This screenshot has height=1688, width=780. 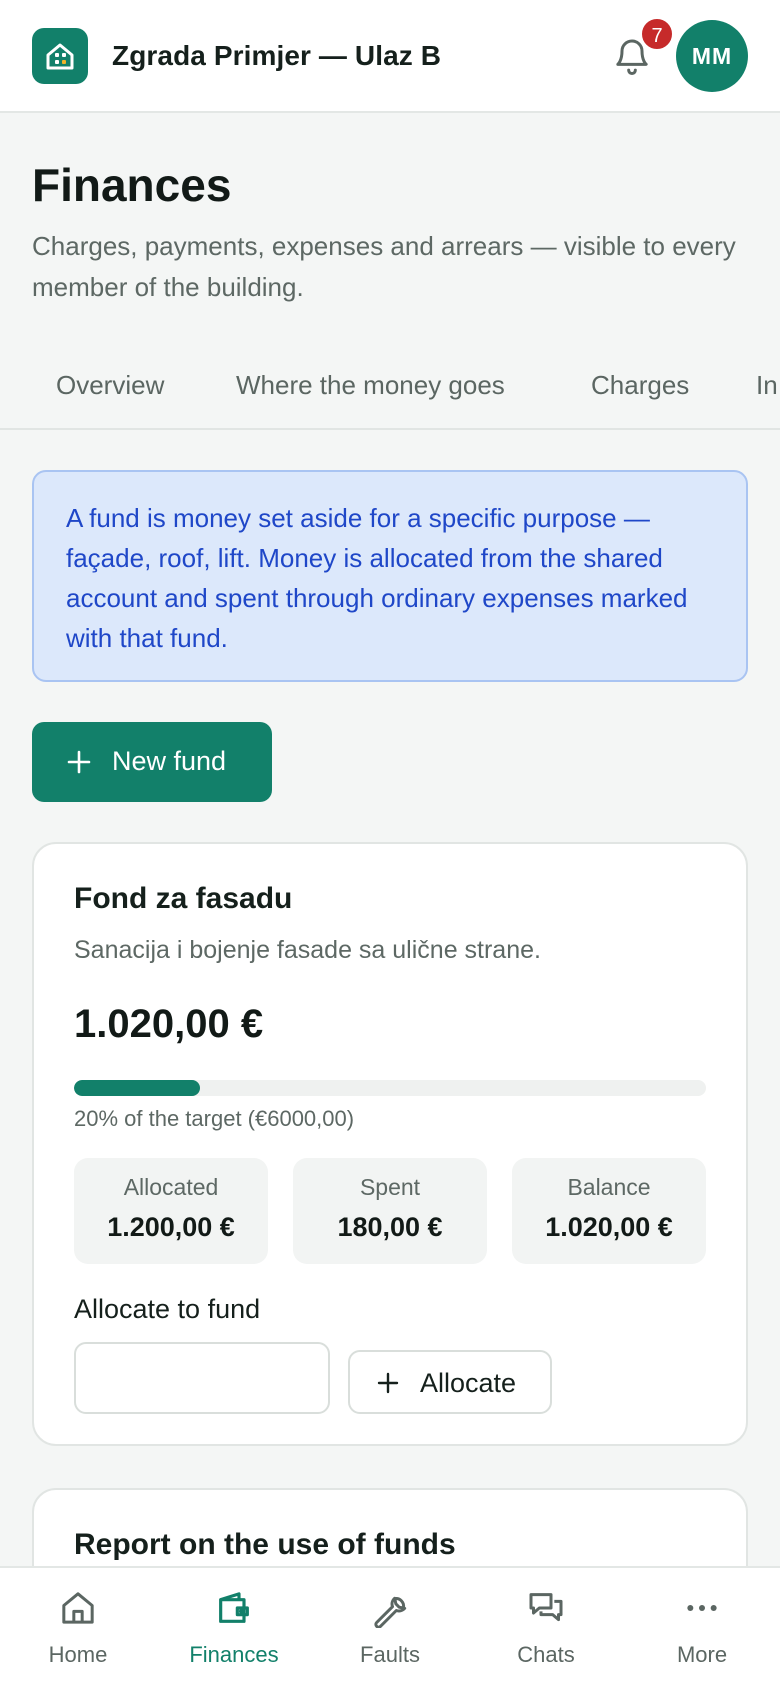 I want to click on top-bar: Zgrada Primjer — Ulaz B 7 MM, so click(x=390, y=56).